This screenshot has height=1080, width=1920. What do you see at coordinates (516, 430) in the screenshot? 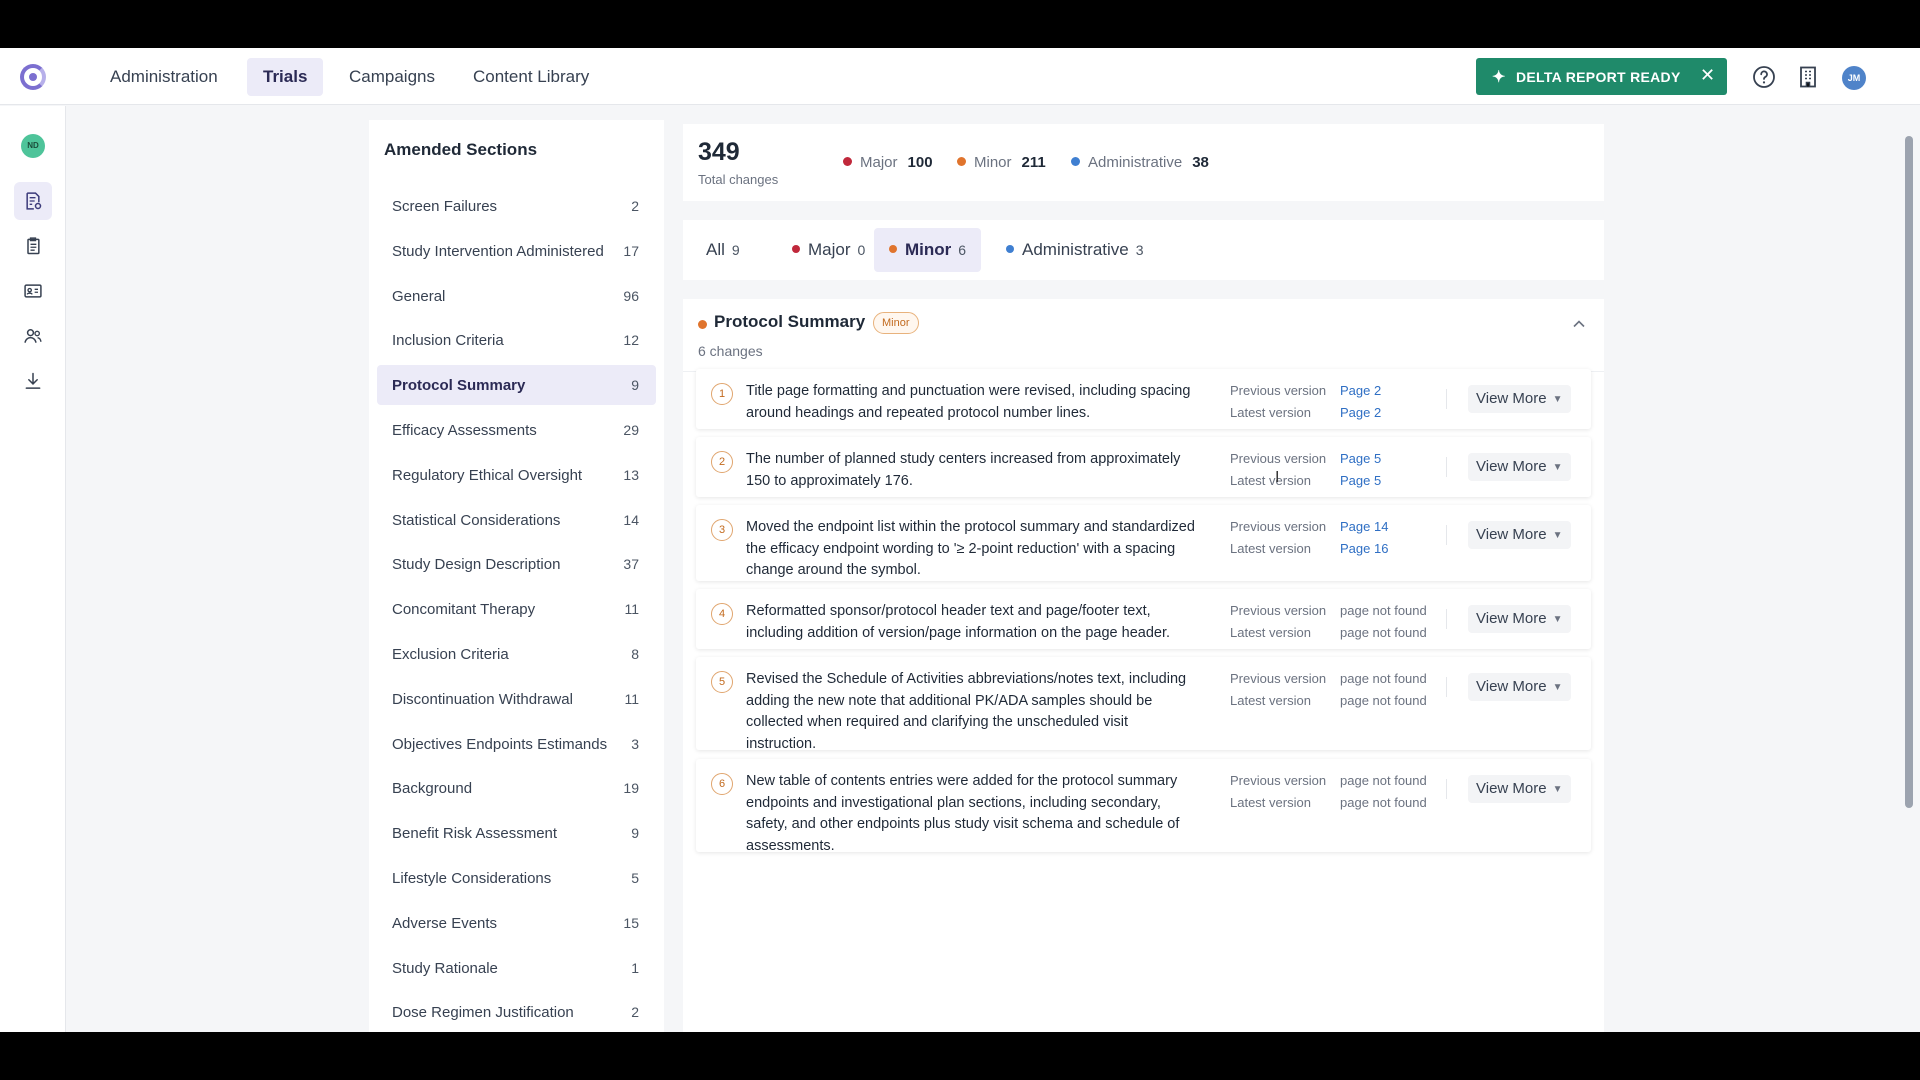
I see `section-item: Efficacy Assessments 29` at bounding box center [516, 430].